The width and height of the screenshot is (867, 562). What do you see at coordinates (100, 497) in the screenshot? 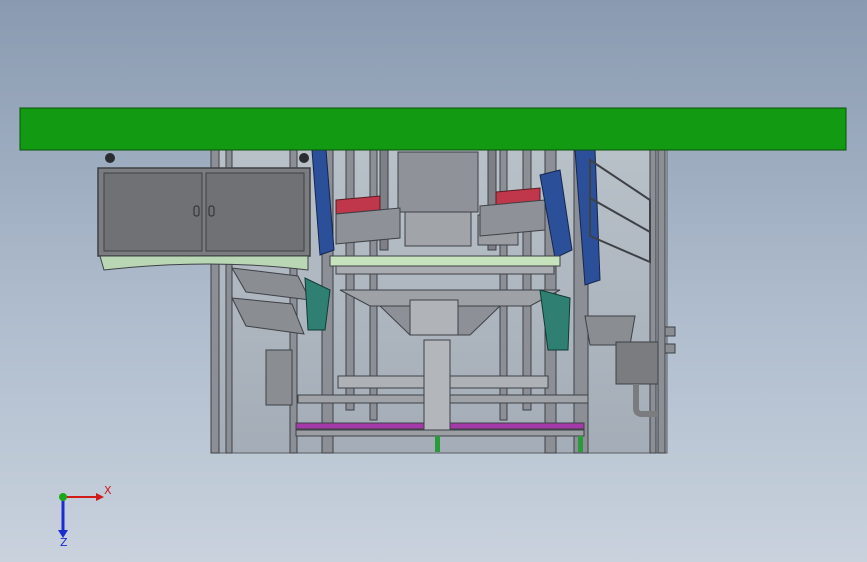
I see `x-arrowhead-icon` at bounding box center [100, 497].